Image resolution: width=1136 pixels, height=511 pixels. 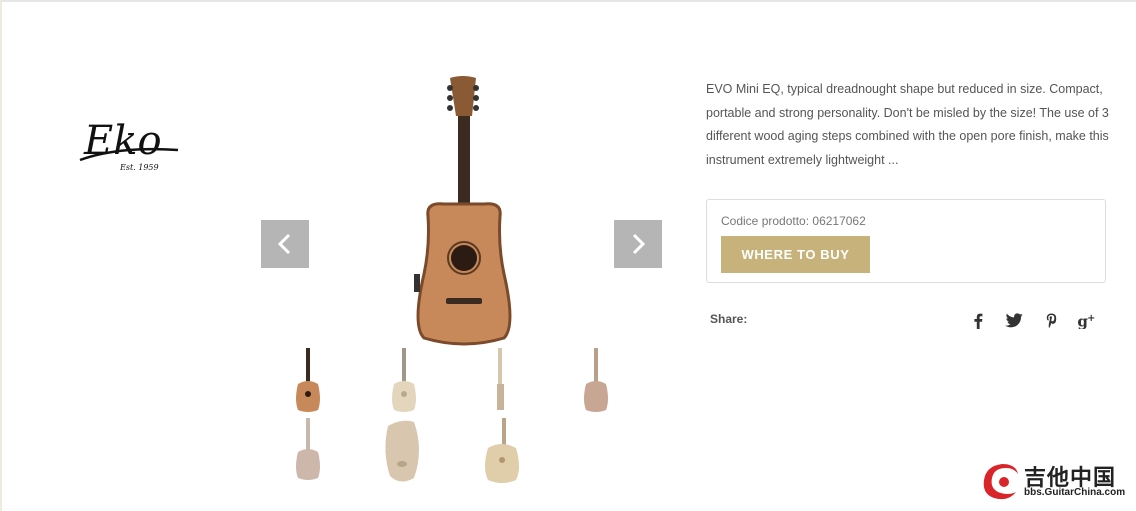 I want to click on pinterest-icon, so click(x=1051, y=321).